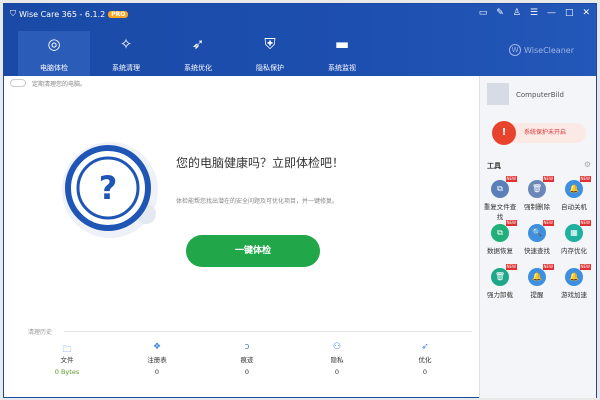 The image size is (600, 400). What do you see at coordinates (537, 207) in the screenshot?
I see `tool-label: 强制删除` at bounding box center [537, 207].